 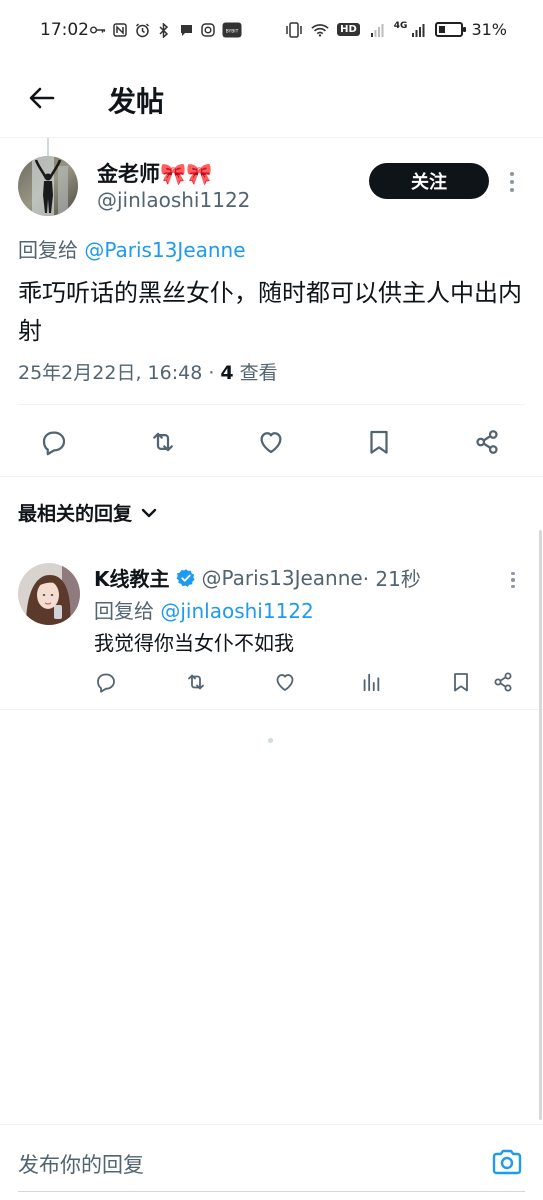 What do you see at coordinates (418, 30) in the screenshot?
I see `signal-4g-icon` at bounding box center [418, 30].